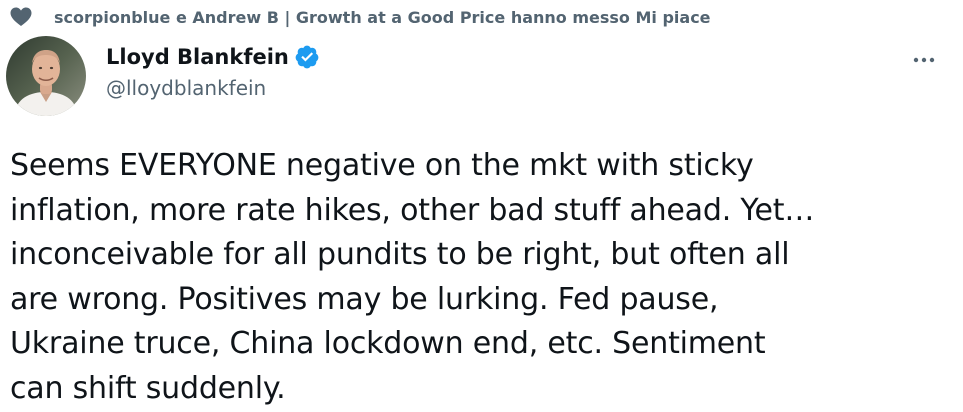 The image size is (963, 412). Describe the element at coordinates (21, 17) in the screenshot. I see `heart-icon` at that location.